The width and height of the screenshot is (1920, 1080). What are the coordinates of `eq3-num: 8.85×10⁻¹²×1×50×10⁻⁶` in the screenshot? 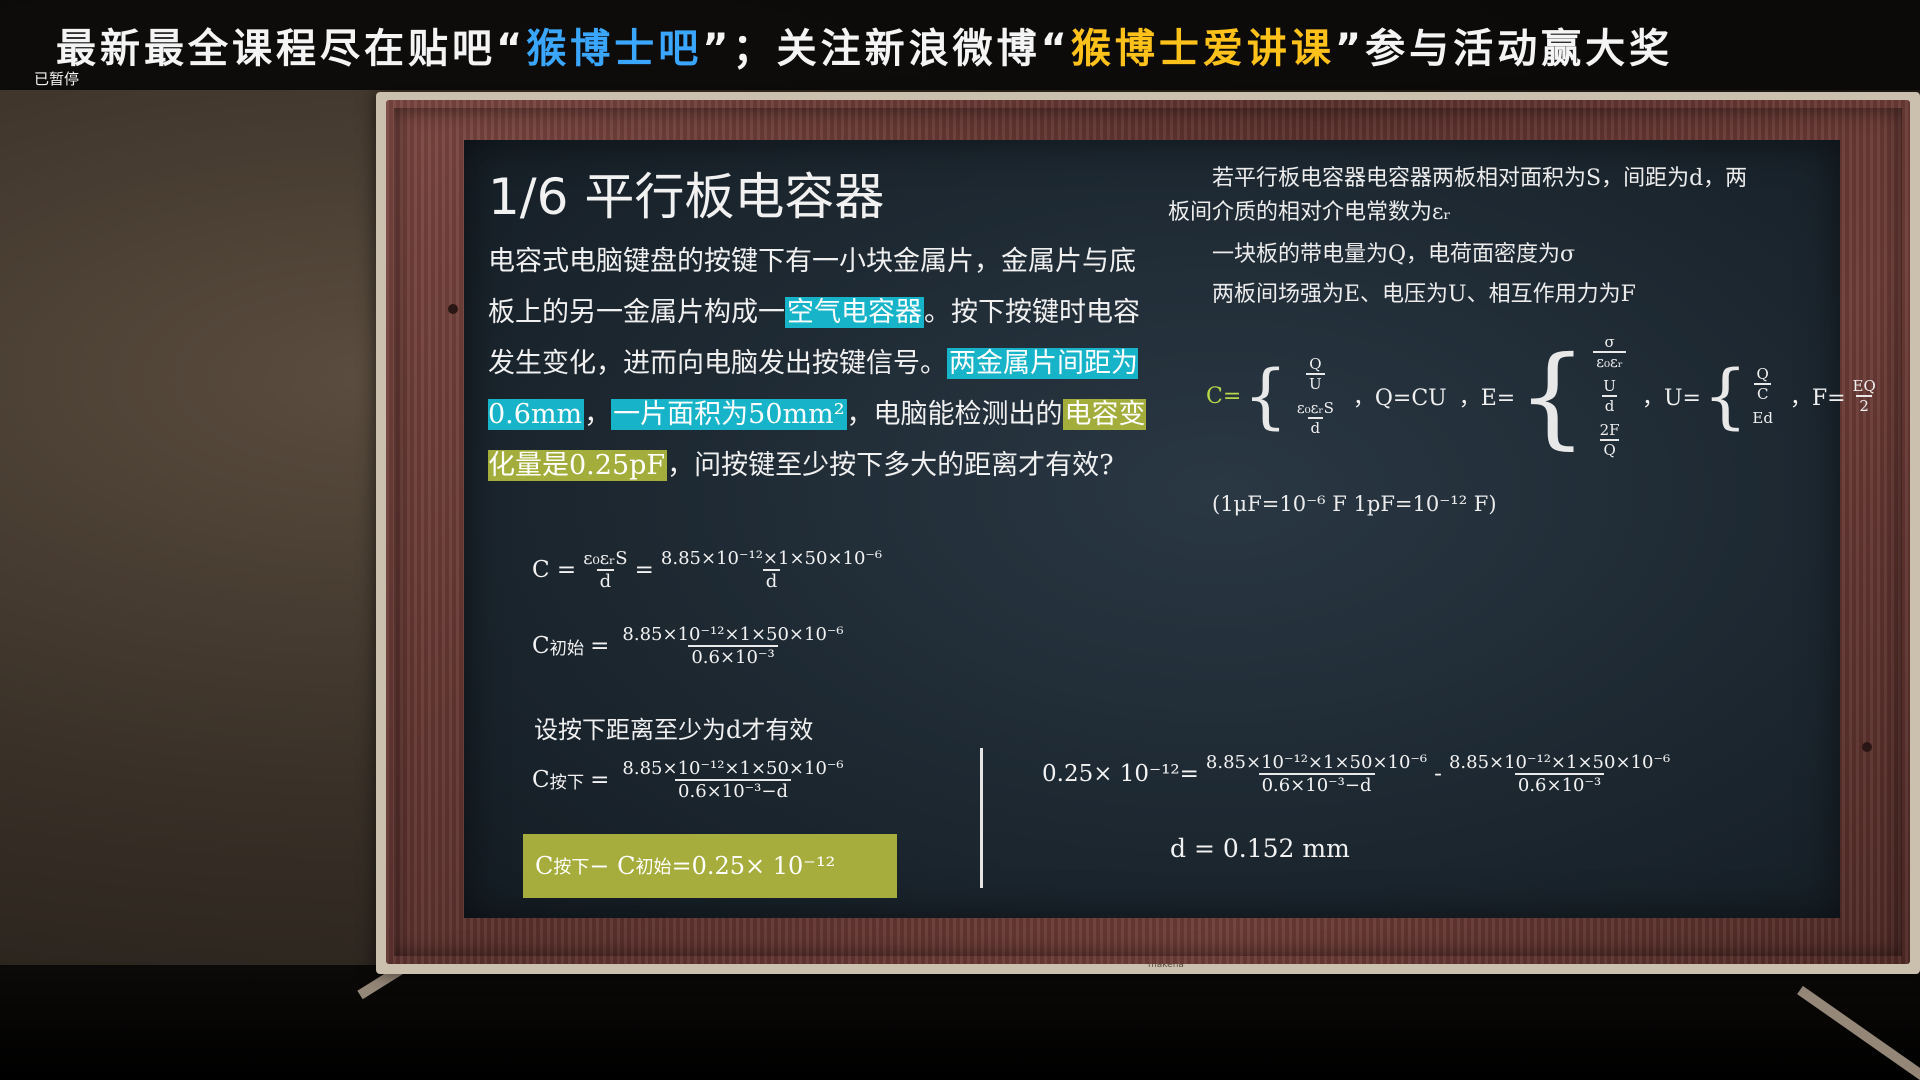 It's located at (733, 768).